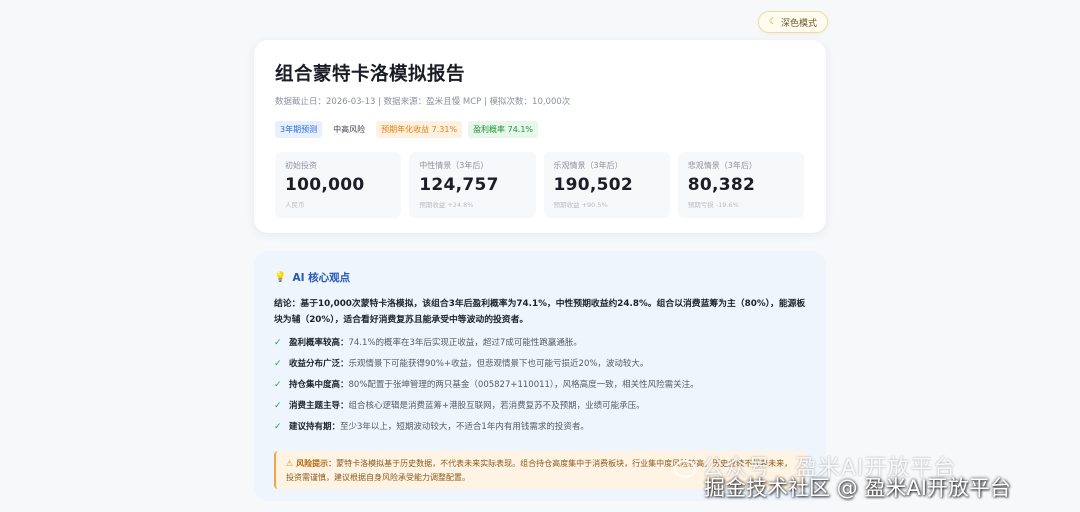 Image resolution: width=1080 pixels, height=512 pixels. I want to click on moon-icon: ☾, so click(773, 22).